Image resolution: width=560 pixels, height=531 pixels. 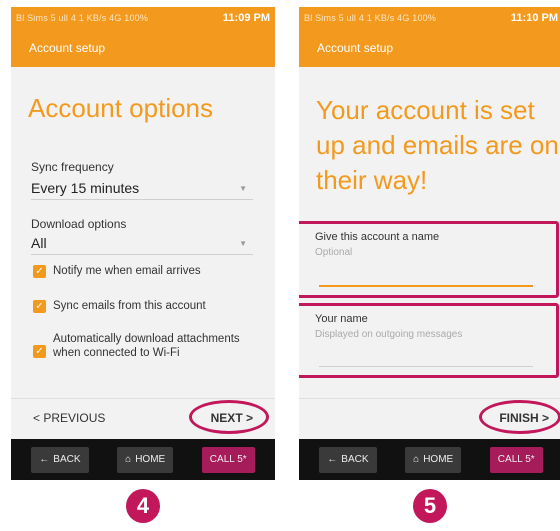 I want to click on your-name-field: Your name Displayed on outgoing messages, so click(x=427, y=340).